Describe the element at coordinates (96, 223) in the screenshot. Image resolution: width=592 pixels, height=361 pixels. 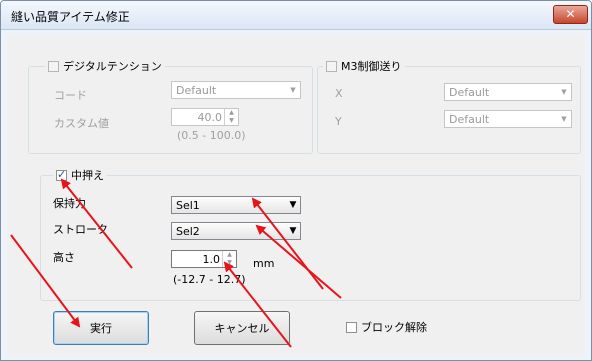
I see `arrow-to-checkbox` at that location.